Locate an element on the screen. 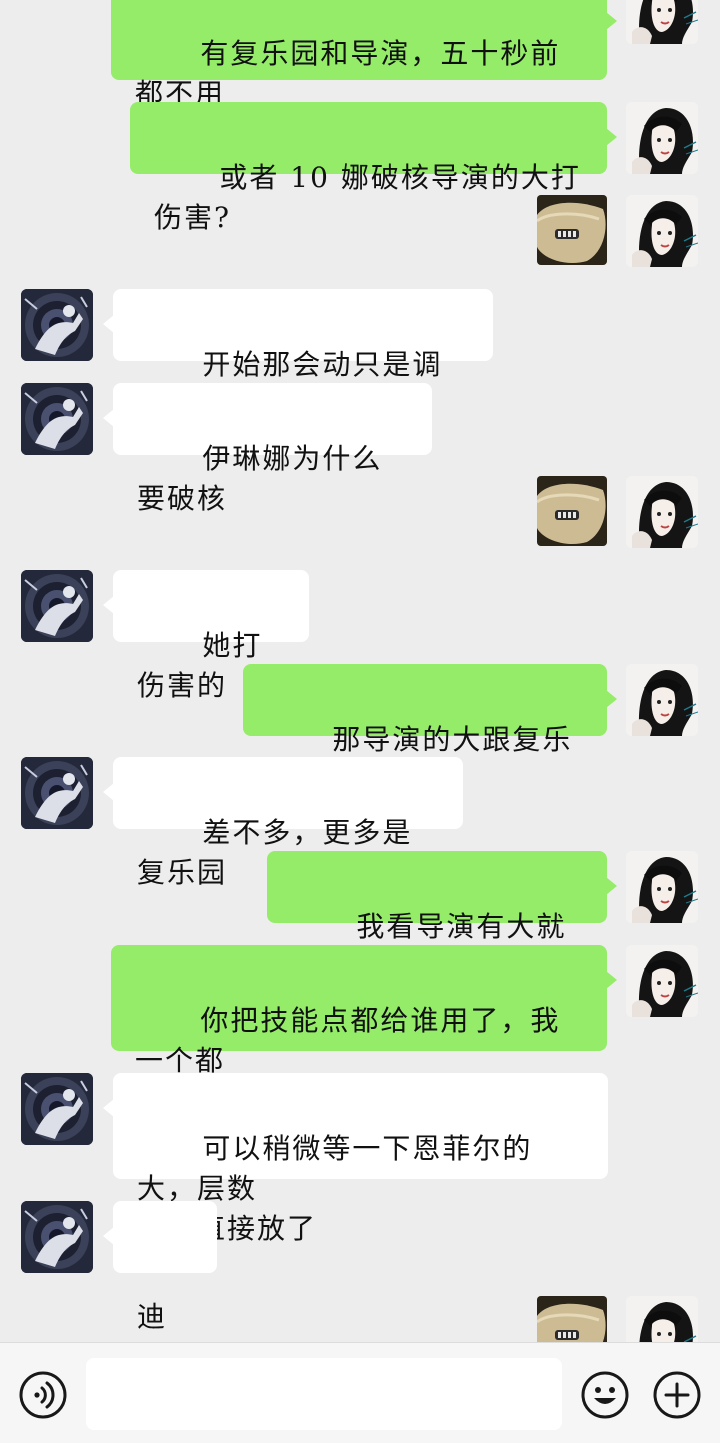  incoming-message-bubble: 伊琳娜为什么要破核 is located at coordinates (267, 449).